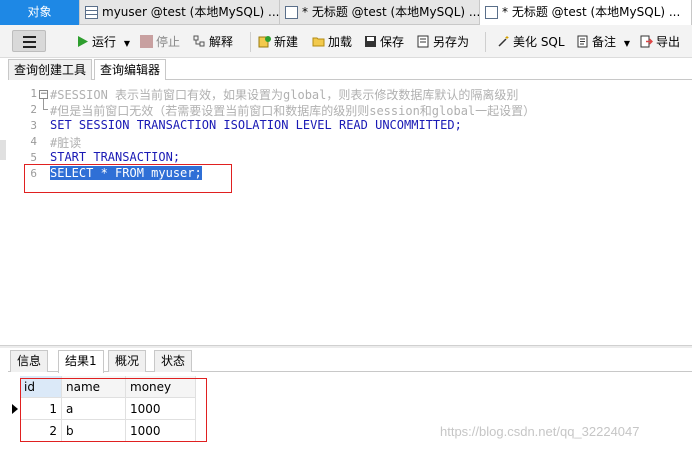 The image size is (692, 449). I want to click on highlight-box-select, so click(128, 178).